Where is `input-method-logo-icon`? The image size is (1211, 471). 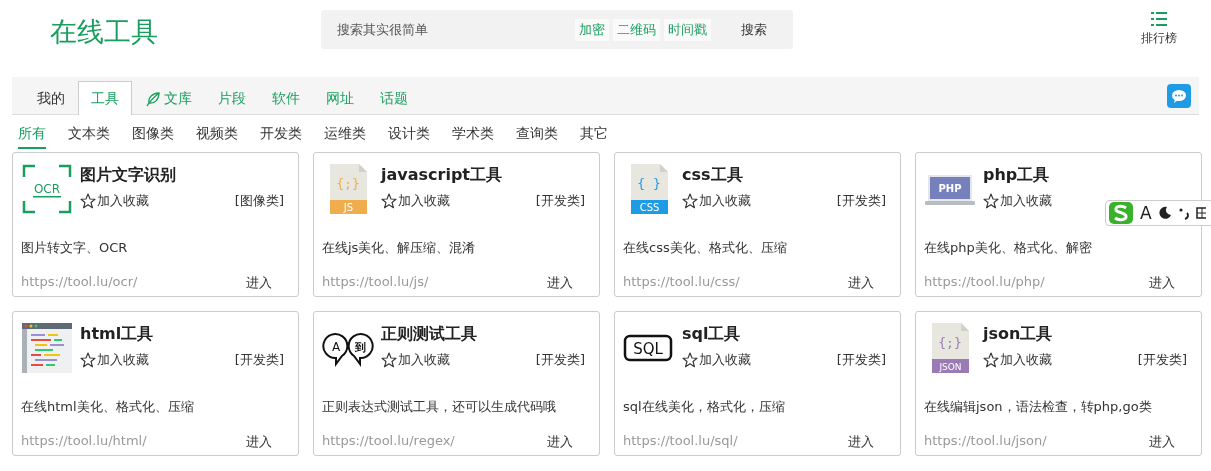 input-method-logo-icon is located at coordinates (1121, 213).